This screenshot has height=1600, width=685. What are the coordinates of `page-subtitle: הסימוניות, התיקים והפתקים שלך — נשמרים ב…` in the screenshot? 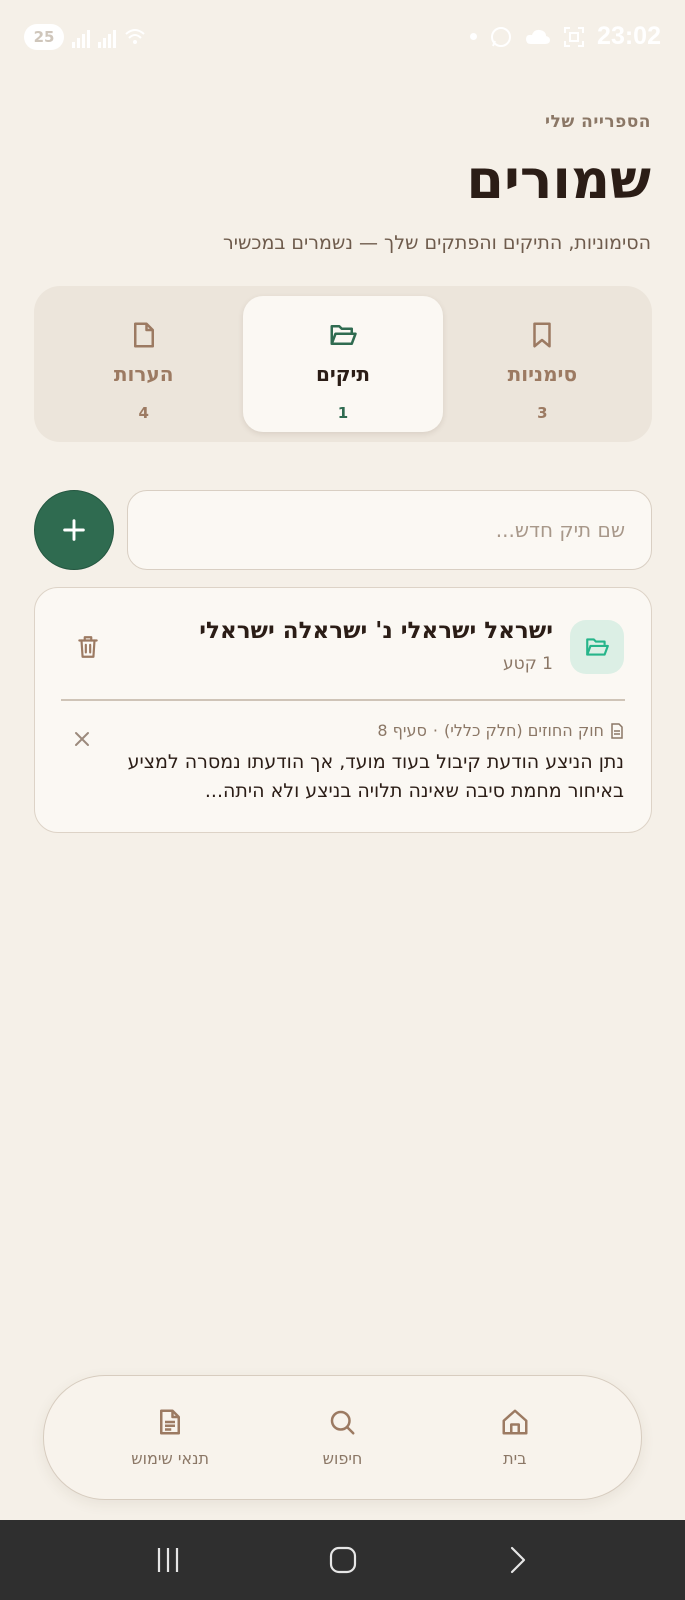 It's located at (436, 243).